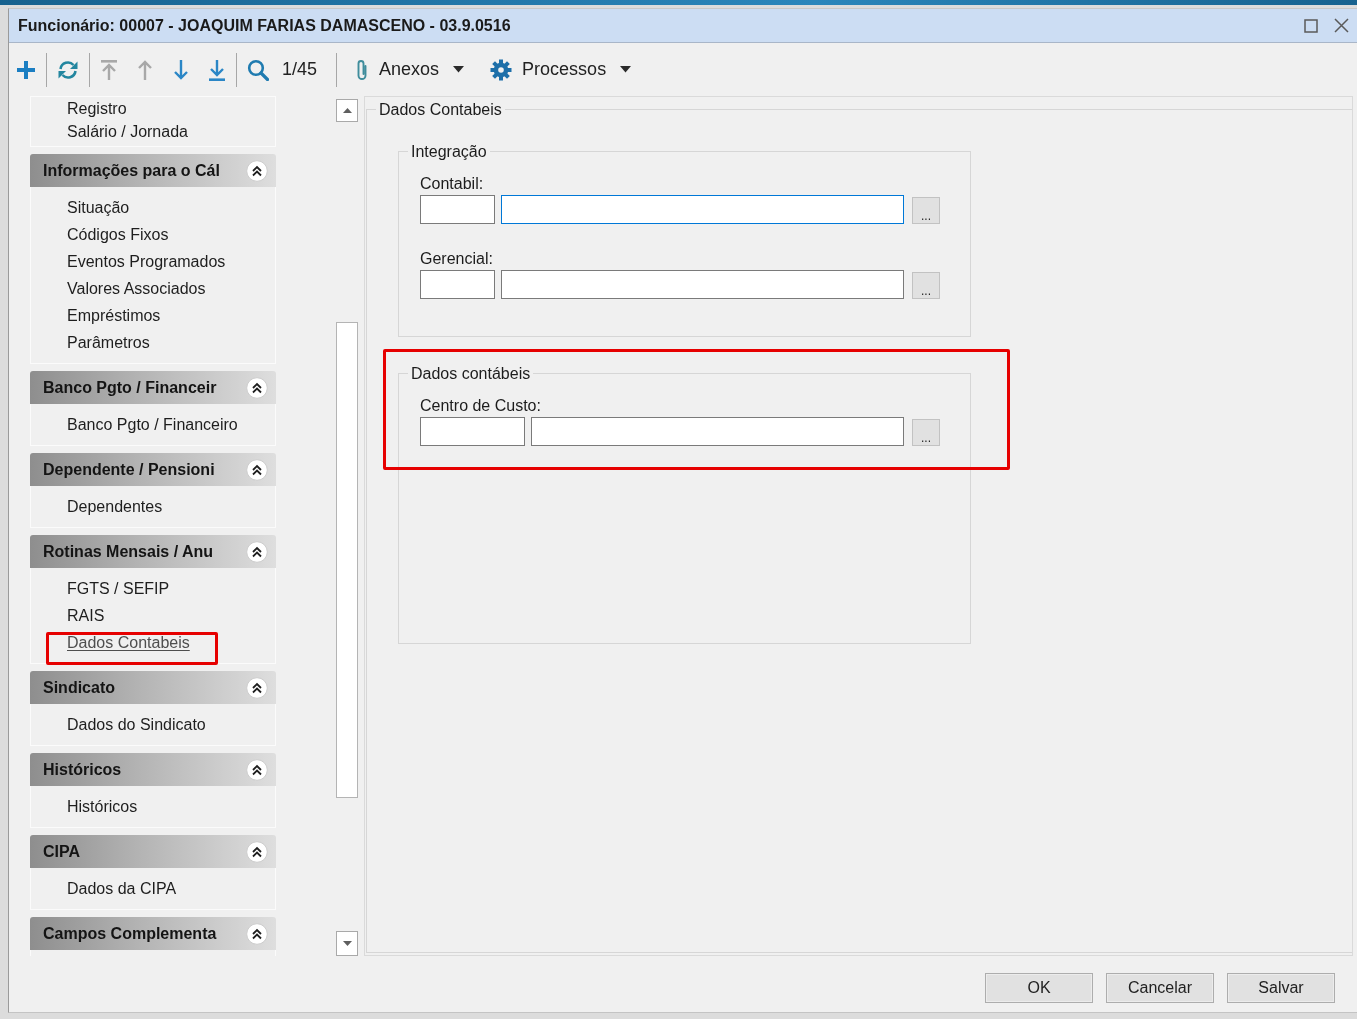 This screenshot has height=1019, width=1357. What do you see at coordinates (146, 261) in the screenshot?
I see `sidebar-link: Eventos Programados` at bounding box center [146, 261].